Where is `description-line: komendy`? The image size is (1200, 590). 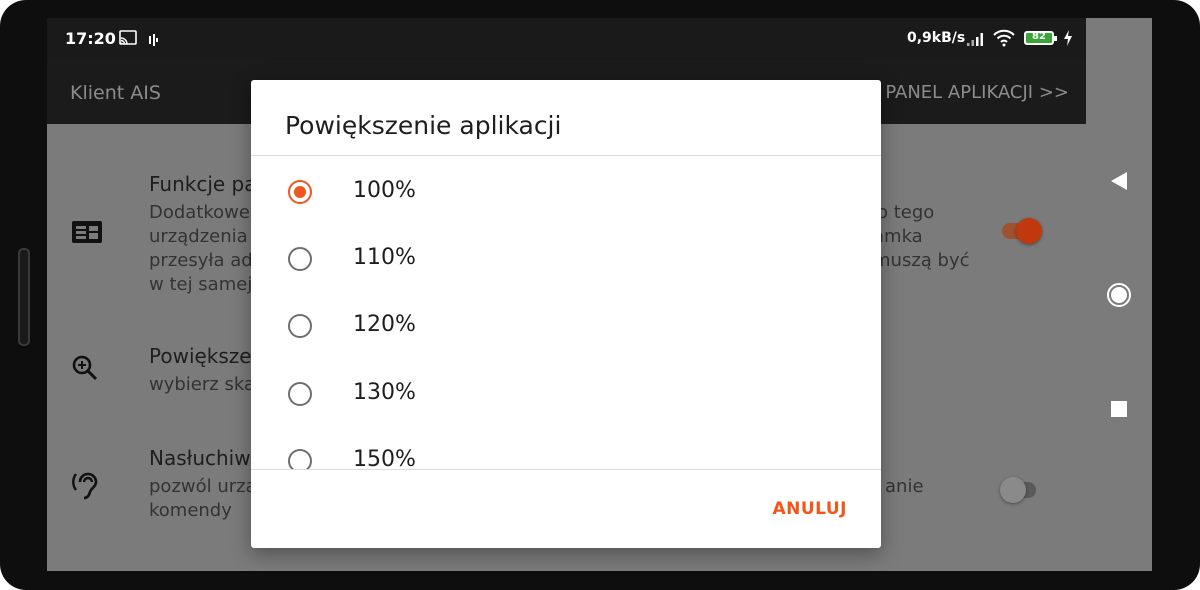 description-line: komendy is located at coordinates (190, 510).